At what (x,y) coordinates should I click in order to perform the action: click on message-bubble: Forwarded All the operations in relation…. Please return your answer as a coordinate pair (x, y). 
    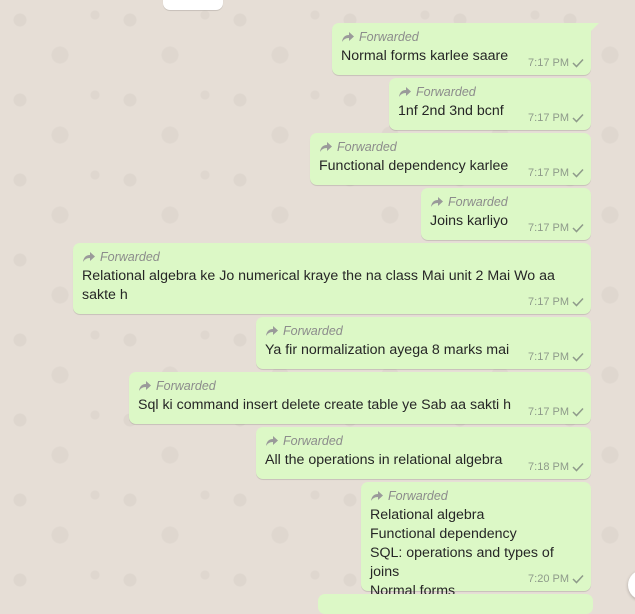
    Looking at the image, I should click on (423, 453).